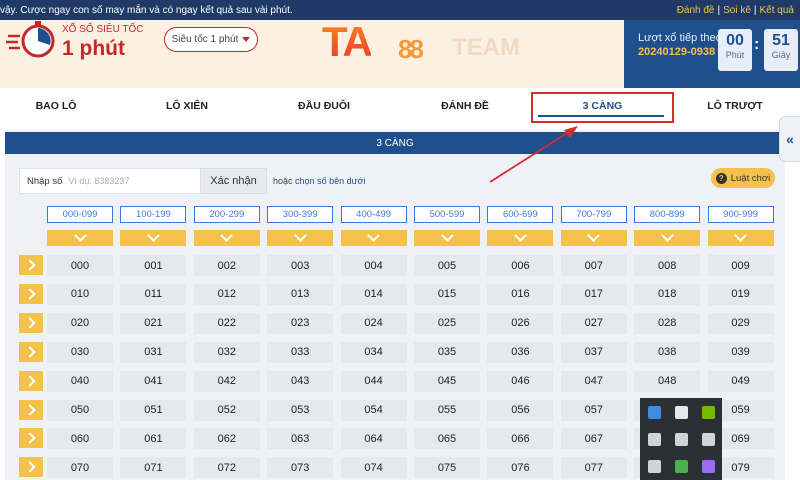 The height and width of the screenshot is (480, 800). I want to click on number-cell: 076, so click(520, 468).